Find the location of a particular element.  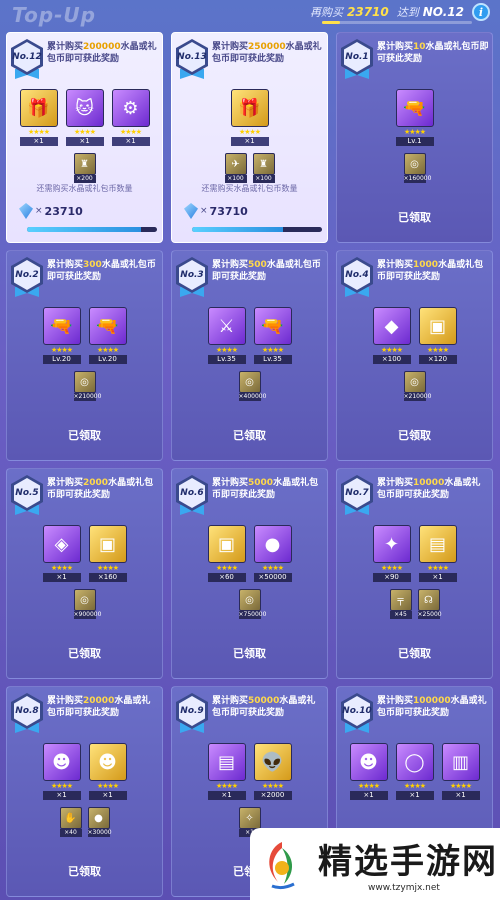

bonus-item: ◎ ×750000 is located at coordinates (252, 604).